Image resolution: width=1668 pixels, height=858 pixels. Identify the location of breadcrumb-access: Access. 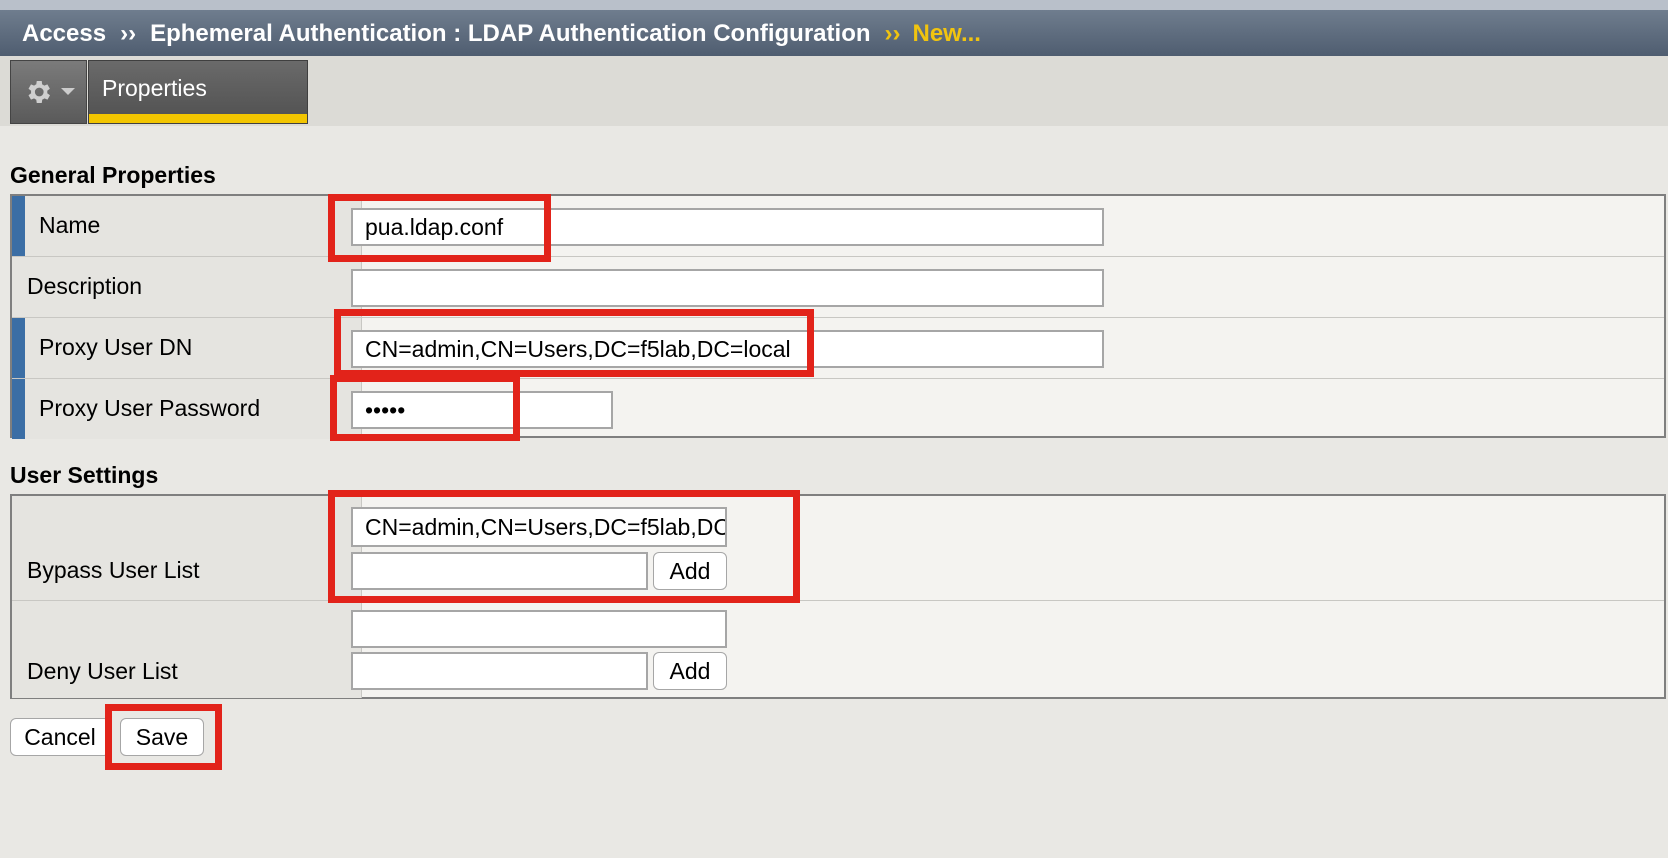
(64, 33).